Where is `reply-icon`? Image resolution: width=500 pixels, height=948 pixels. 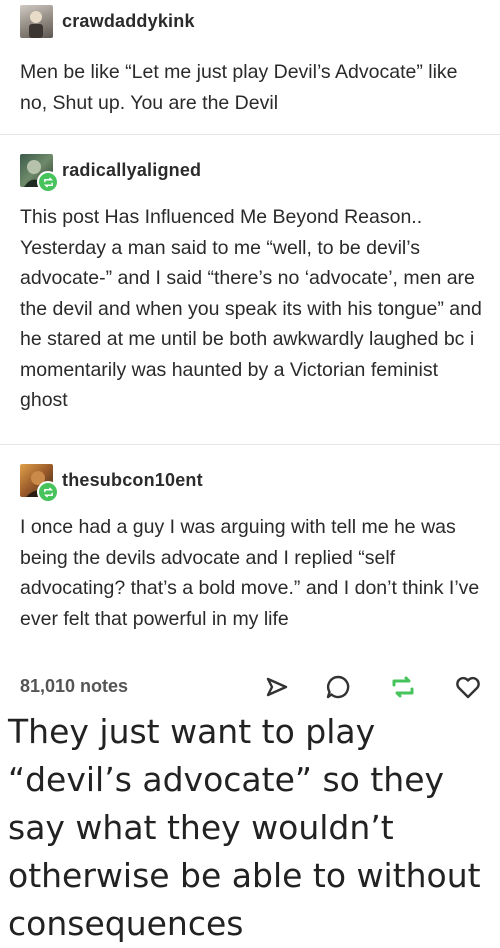
reply-icon is located at coordinates (338, 687).